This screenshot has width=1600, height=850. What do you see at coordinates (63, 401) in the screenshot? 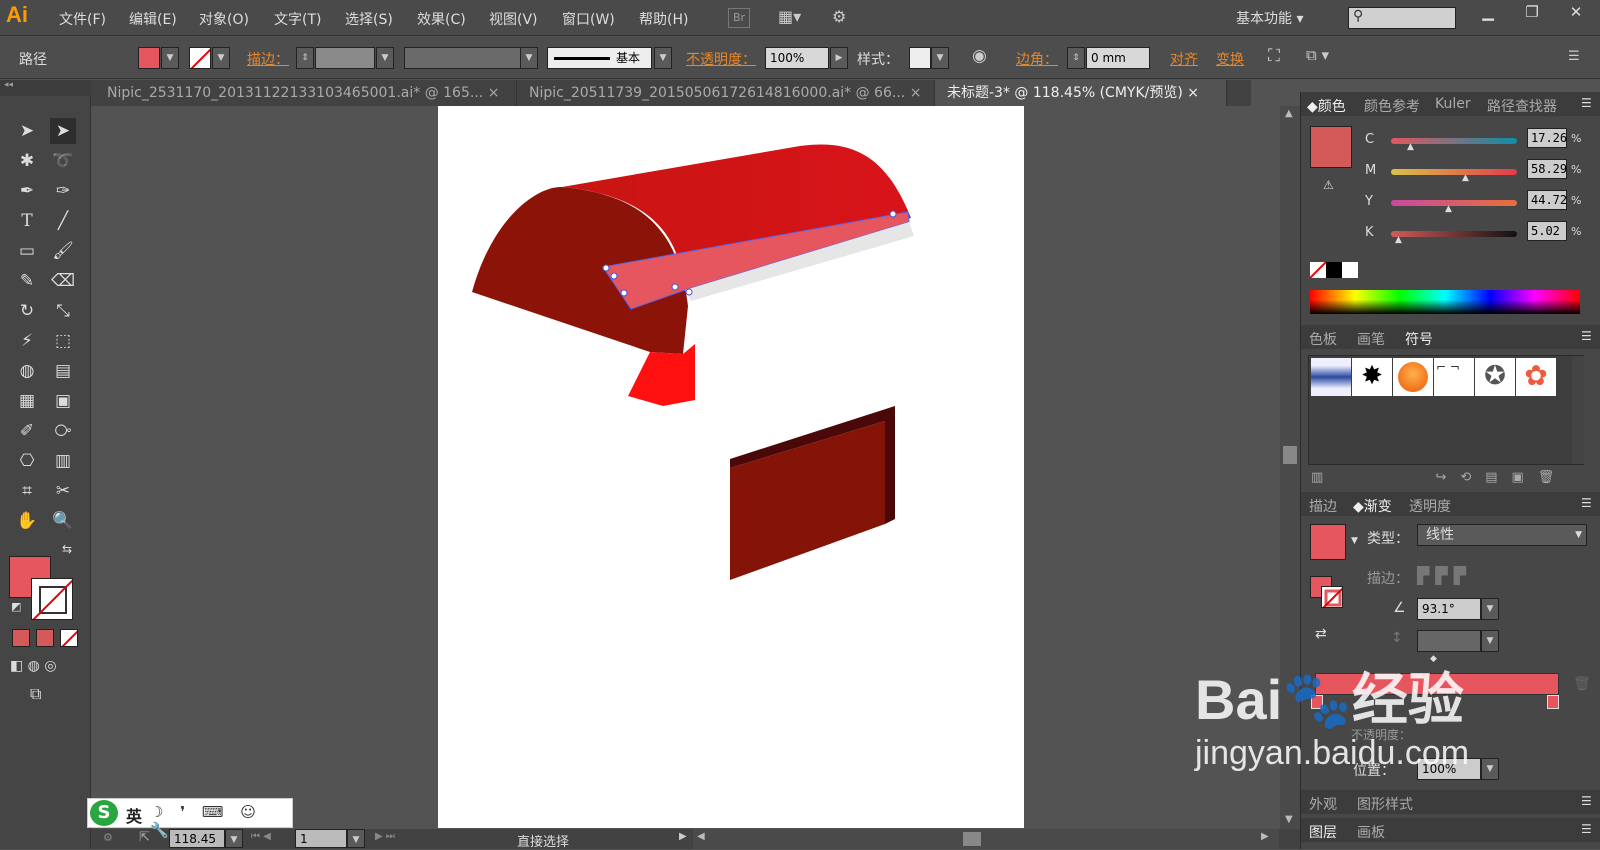
I see `gradient-tool-icon: ▣` at bounding box center [63, 401].